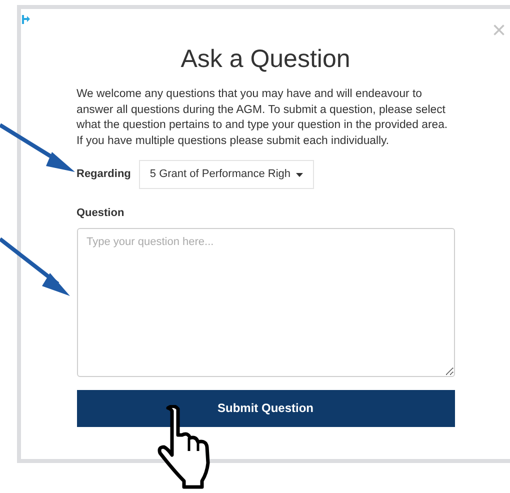  Describe the element at coordinates (262, 117) in the screenshot. I see `intro-paragraph: We welcome any questions that you may have and will endeavour to answer all questions during the AGM. To submit a question, please select what the question pertains to and type your question in the provided area. If you have multiple questions please submit each individually.` at that location.